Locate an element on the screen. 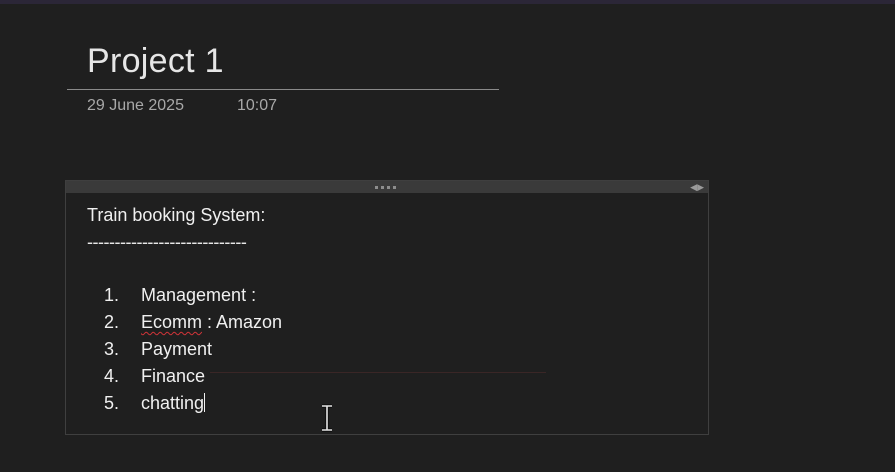  list-item: 5. chatting is located at coordinates (193, 406).